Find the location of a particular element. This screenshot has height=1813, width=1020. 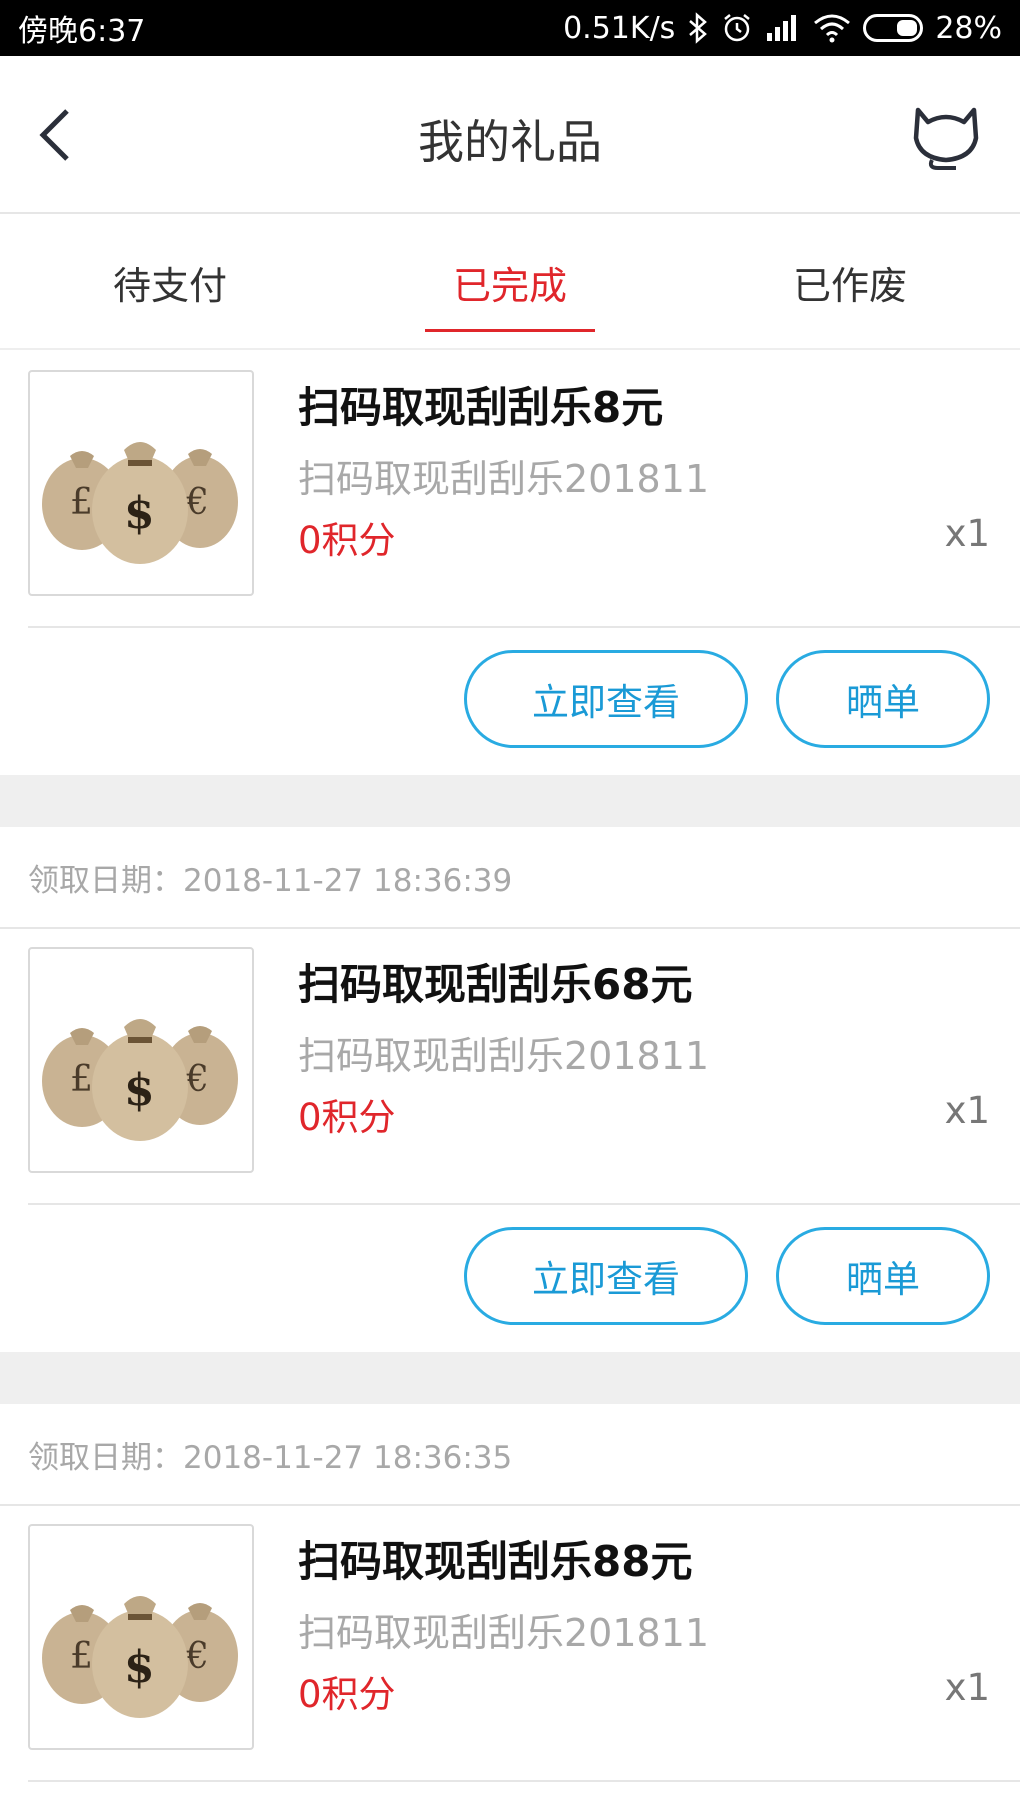

list-item: £ € $ 扫码取现刮刮乐68元 扫码取现刮刮乐201811 0积分 x1 is located at coordinates (524, 1067).